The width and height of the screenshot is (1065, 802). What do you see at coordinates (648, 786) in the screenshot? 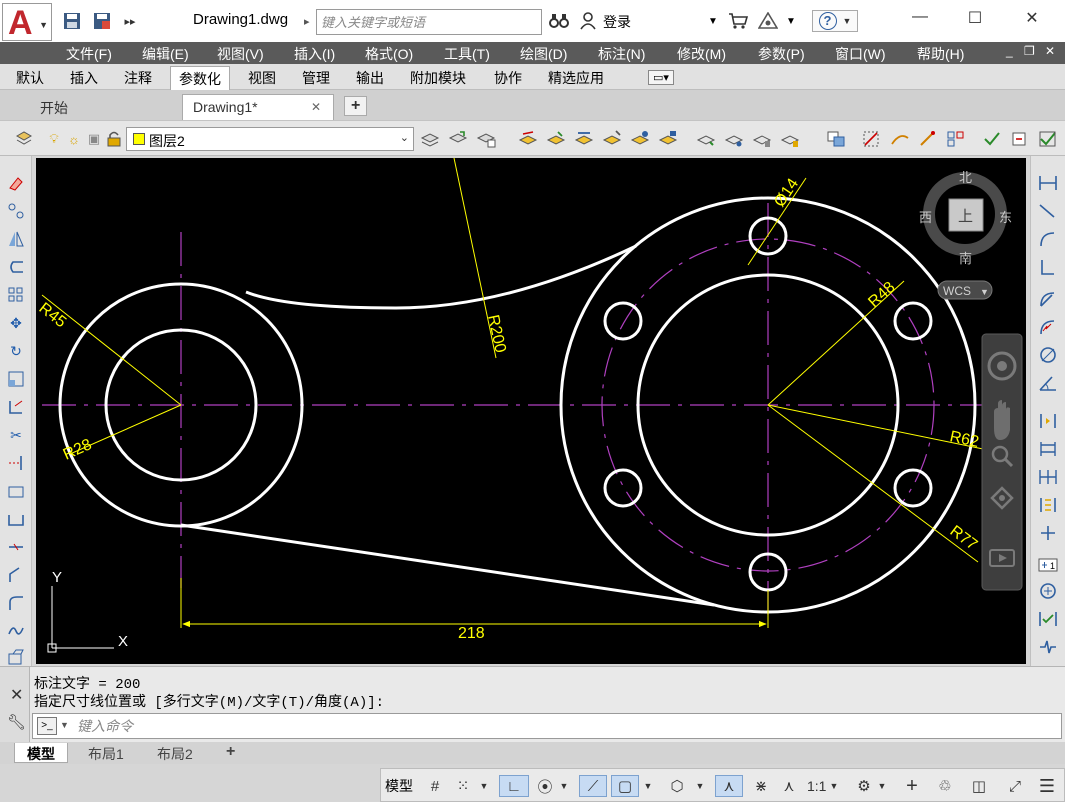
I see `osnap-dropdown-icon: ▼` at bounding box center [648, 786].